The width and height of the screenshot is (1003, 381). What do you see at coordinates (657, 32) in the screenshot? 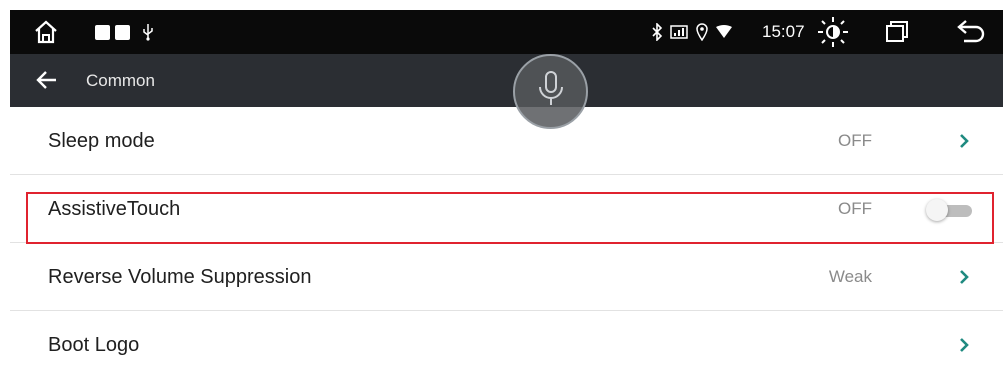
I see `bluetooth-icon` at bounding box center [657, 32].